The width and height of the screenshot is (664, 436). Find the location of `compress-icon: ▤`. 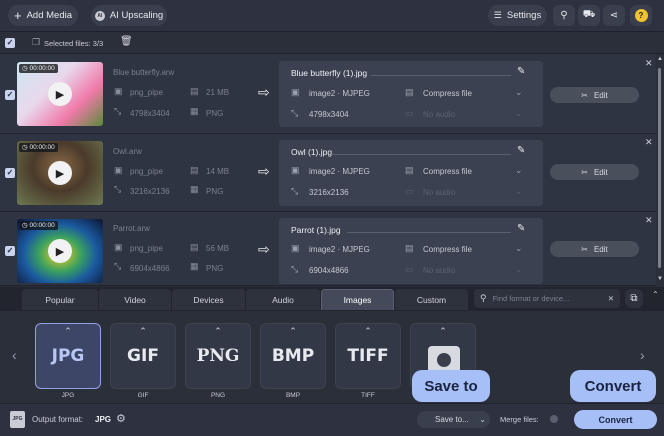

compress-icon: ▤ is located at coordinates (409, 92).